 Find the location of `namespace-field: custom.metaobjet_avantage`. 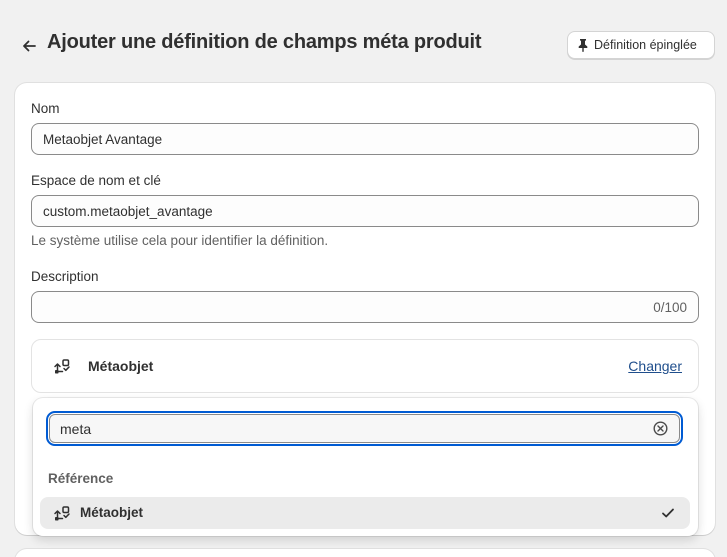

namespace-field: custom.metaobjet_avantage is located at coordinates (365, 211).